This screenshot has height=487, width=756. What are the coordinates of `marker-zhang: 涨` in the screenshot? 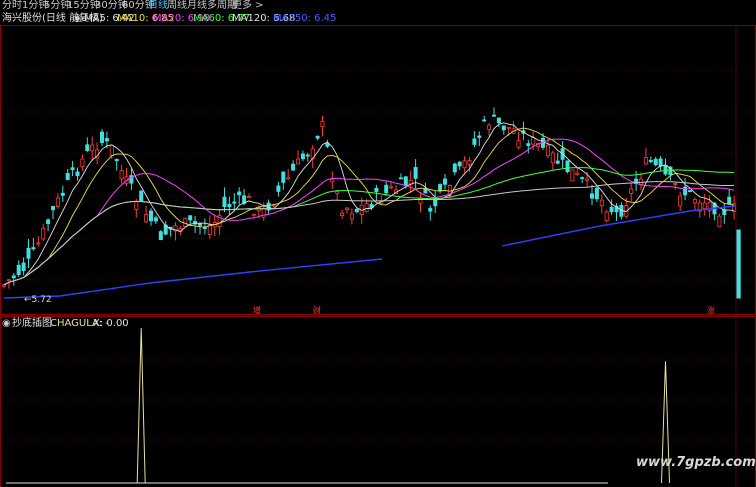 It's located at (711, 311).